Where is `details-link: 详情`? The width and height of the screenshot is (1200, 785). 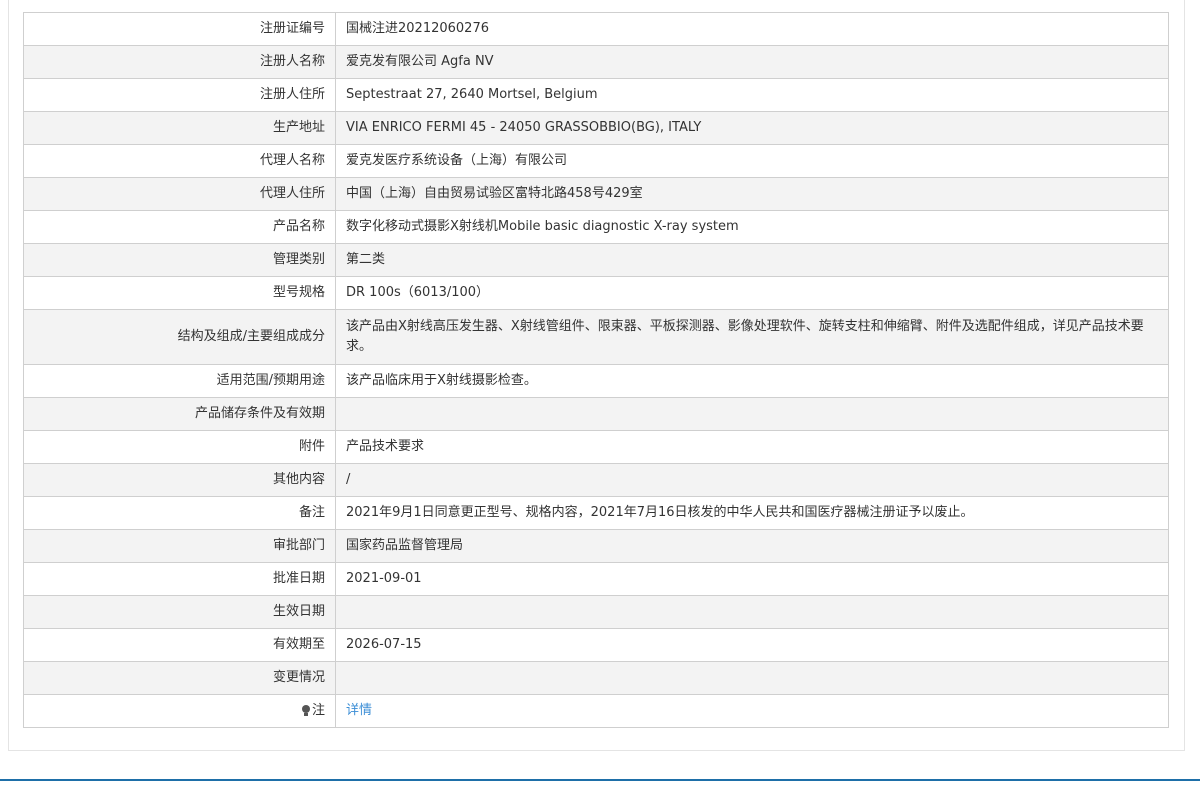 details-link: 详情 is located at coordinates (359, 710).